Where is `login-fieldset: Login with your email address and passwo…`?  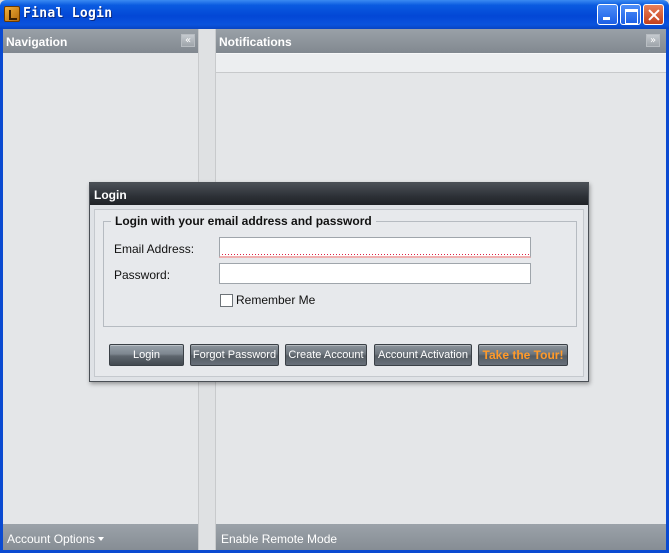
login-fieldset: Login with your email address and passwo… is located at coordinates (340, 270).